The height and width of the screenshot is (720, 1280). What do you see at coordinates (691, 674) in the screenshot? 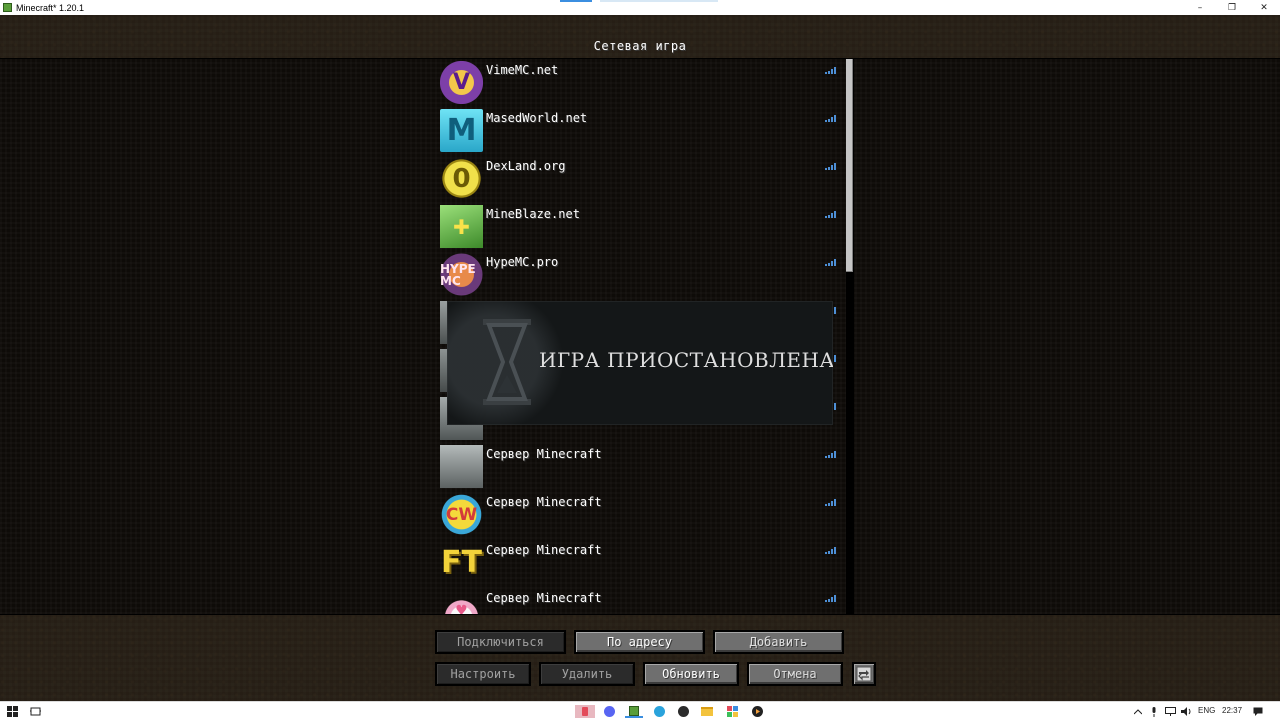
I see `refresh-button: Обновить` at bounding box center [691, 674].